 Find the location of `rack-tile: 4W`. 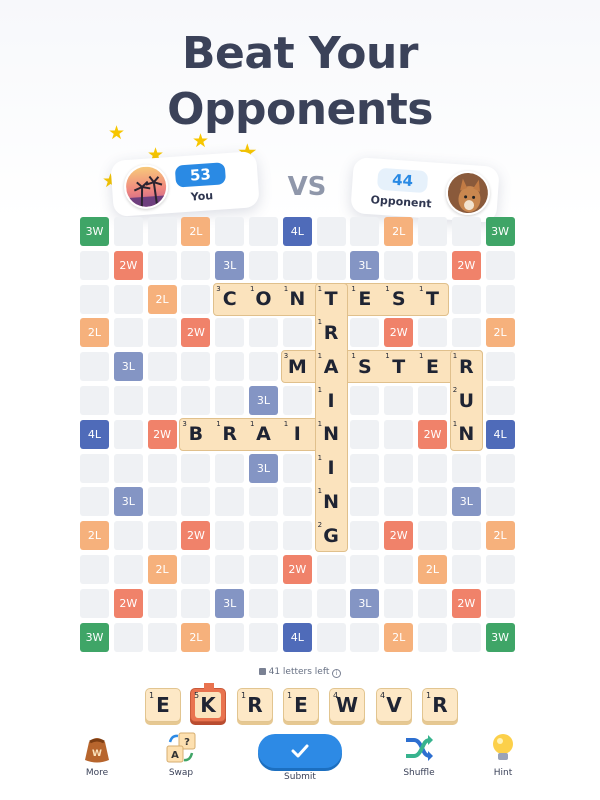

rack-tile: 4W is located at coordinates (347, 705).